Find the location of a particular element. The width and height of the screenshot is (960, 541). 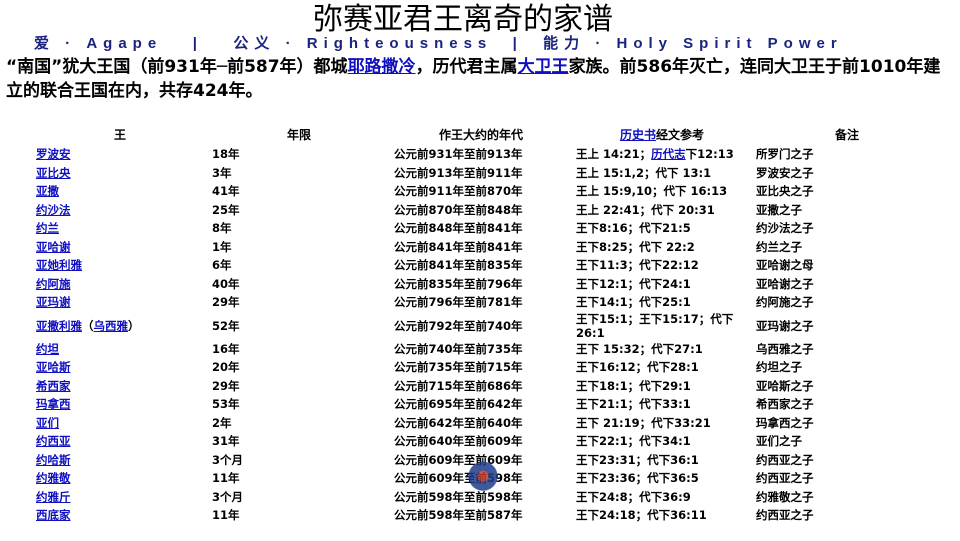

reign-date-cell: 公元前598年至前587年 is located at coordinates (458, 515).